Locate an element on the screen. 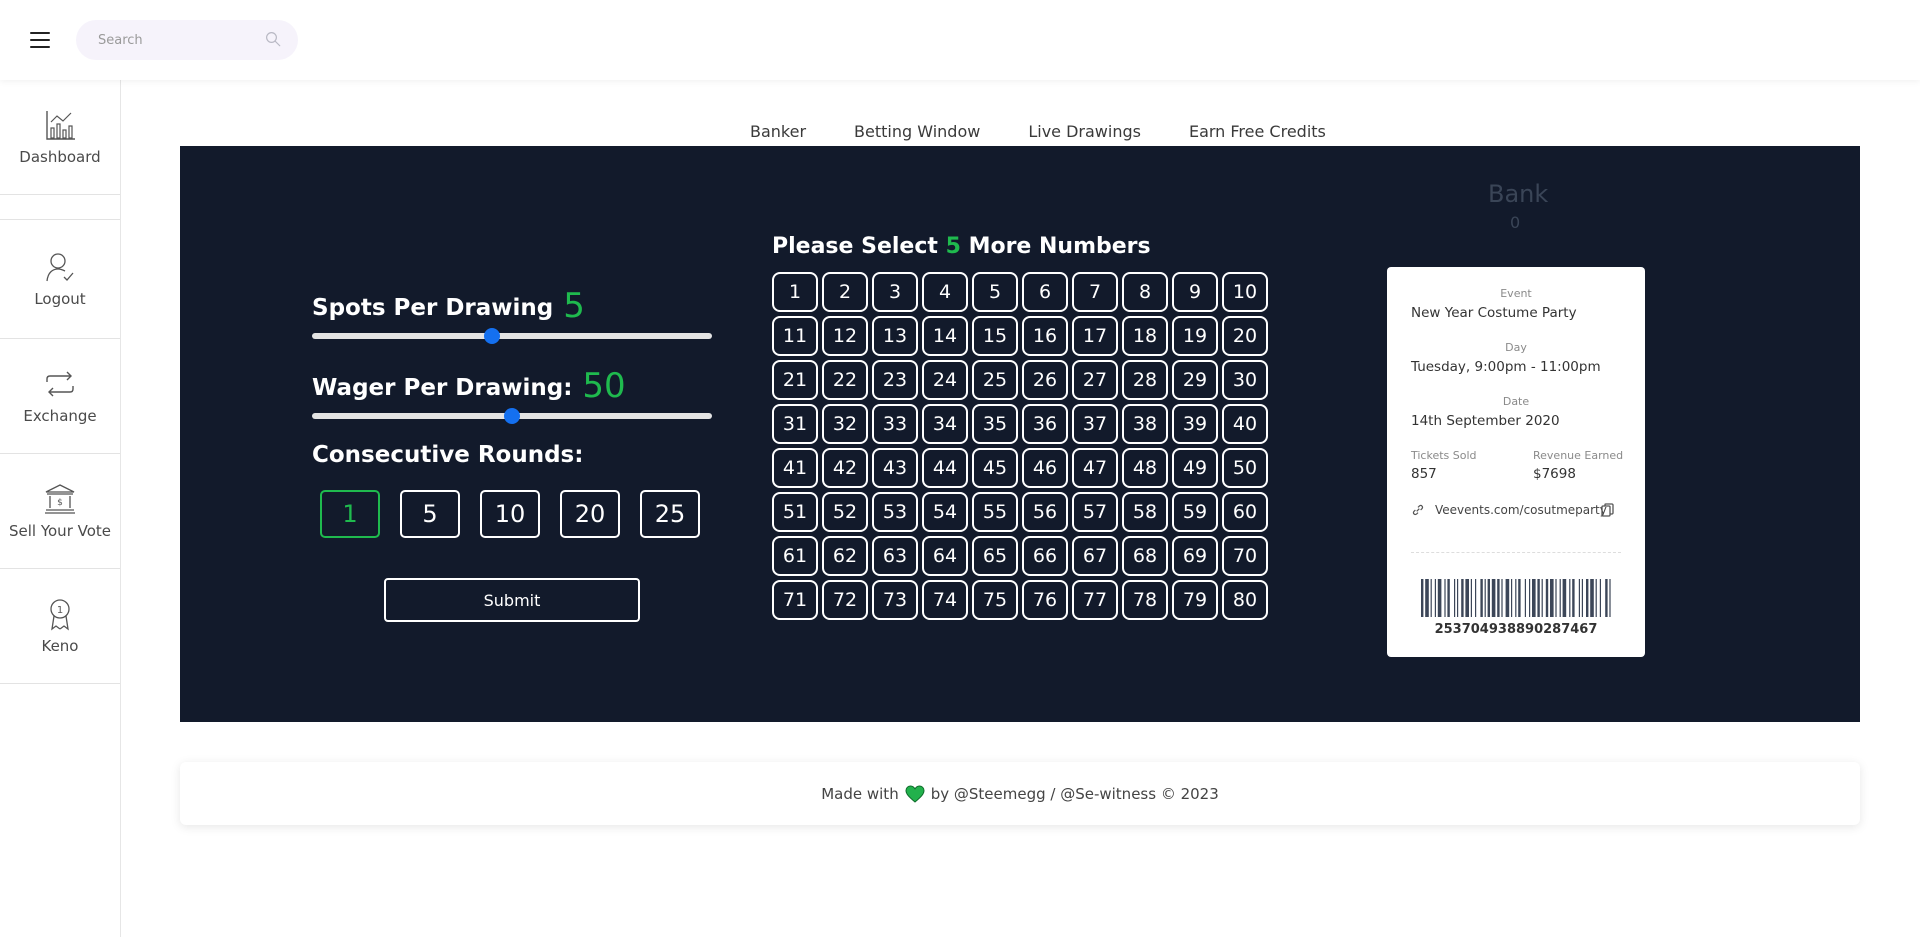  number-button: 70 is located at coordinates (1245, 556).